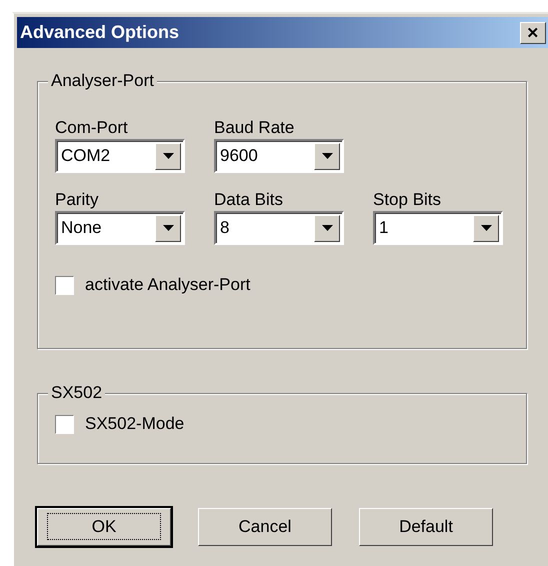 This screenshot has height=566, width=548. Describe the element at coordinates (102, 81) in the screenshot. I see `group-title: Analyser-Port` at that location.